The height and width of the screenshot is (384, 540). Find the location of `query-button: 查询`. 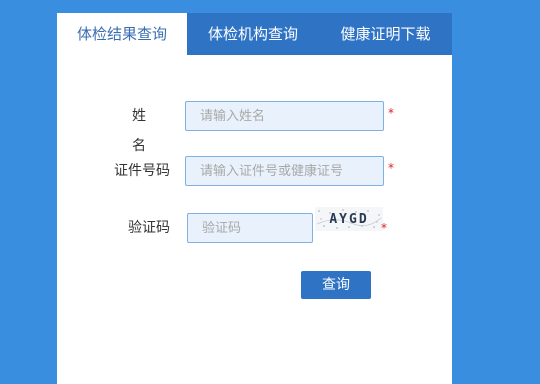

query-button: 查询 is located at coordinates (336, 285).